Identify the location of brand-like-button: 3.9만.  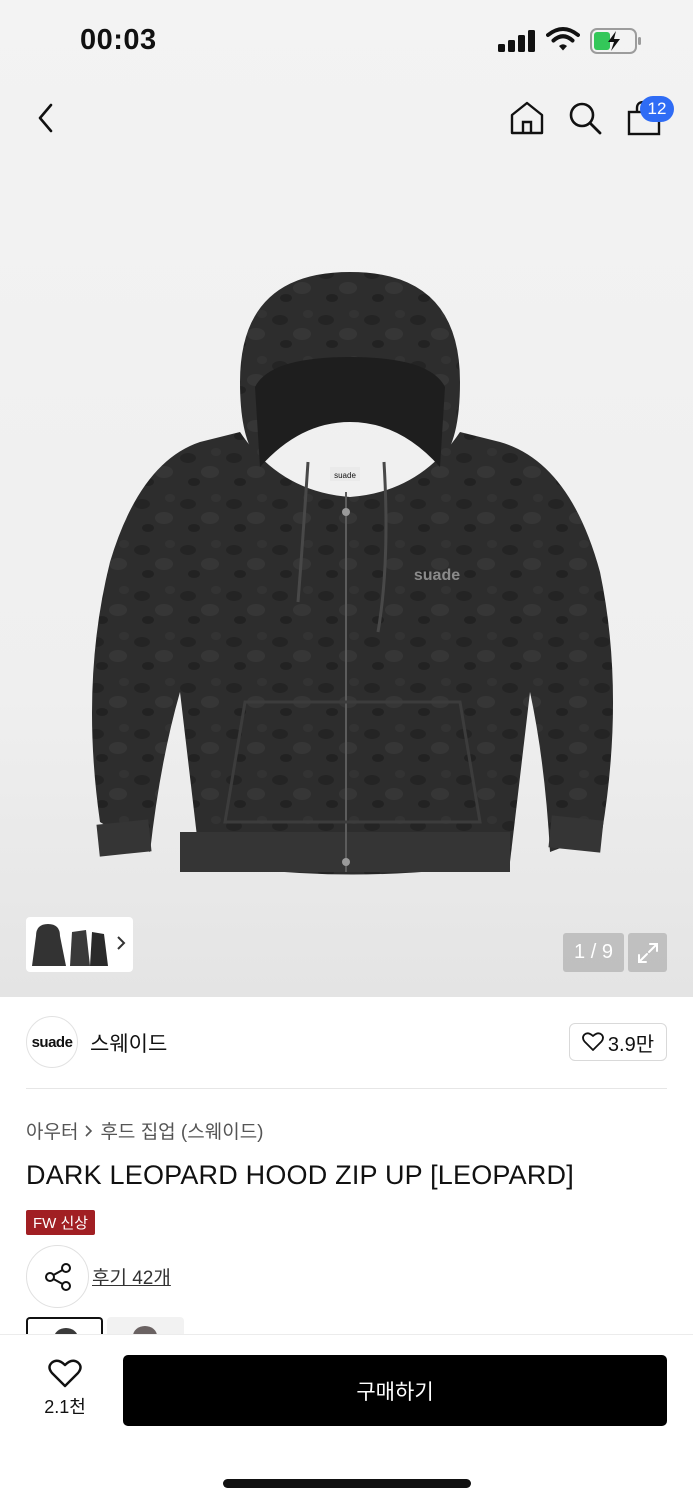
(618, 1042).